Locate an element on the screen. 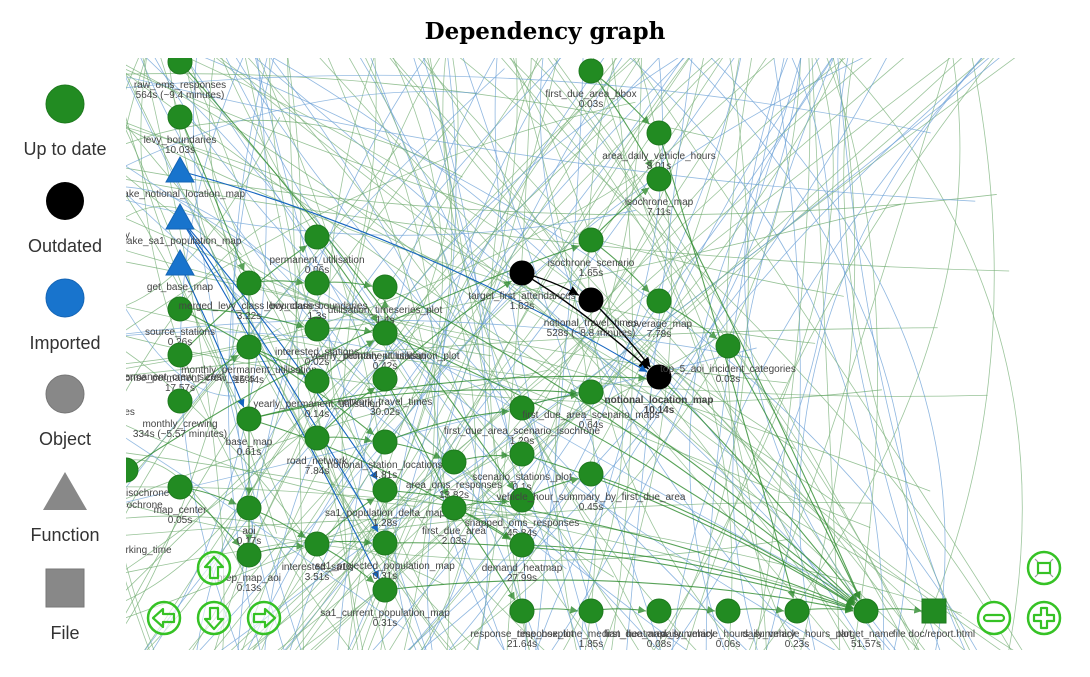  node-raw_oms_responses: raw_oms_responses564s (~9.4 minutes) is located at coordinates (180, 79).